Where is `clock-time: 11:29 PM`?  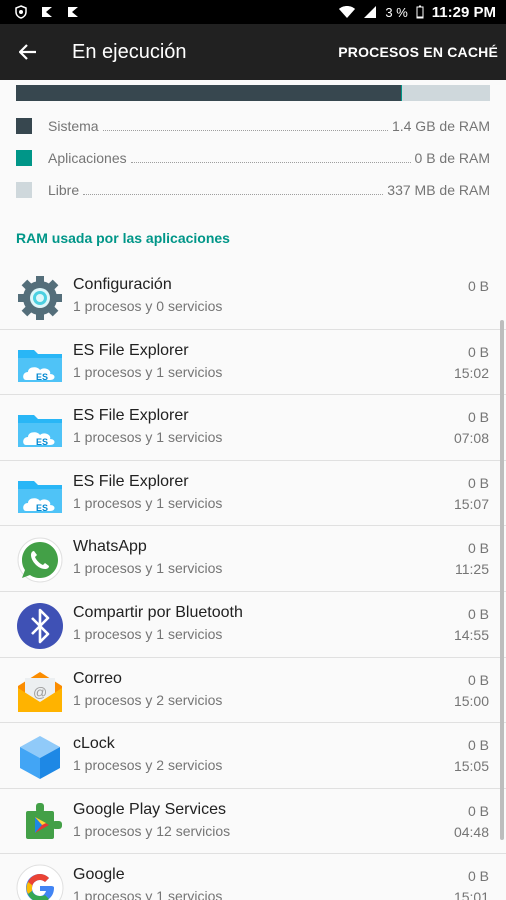
clock-time: 11:29 PM is located at coordinates (463, 12).